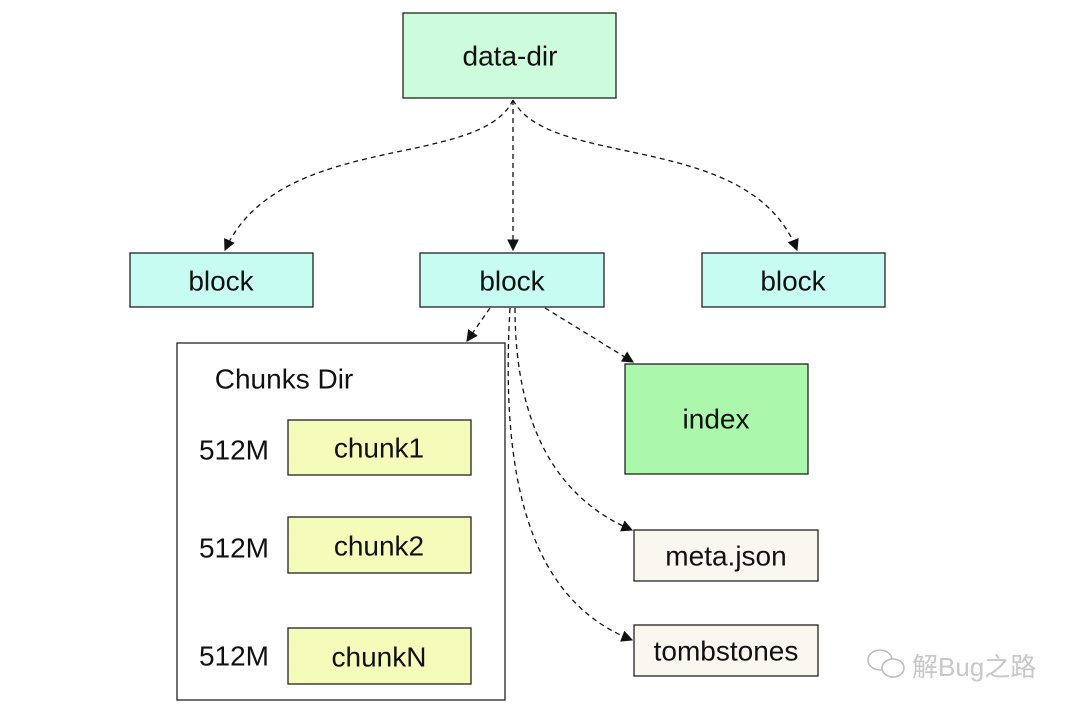 This screenshot has width=1080, height=718. I want to click on edge-block-chunksdir, so click(478, 324).